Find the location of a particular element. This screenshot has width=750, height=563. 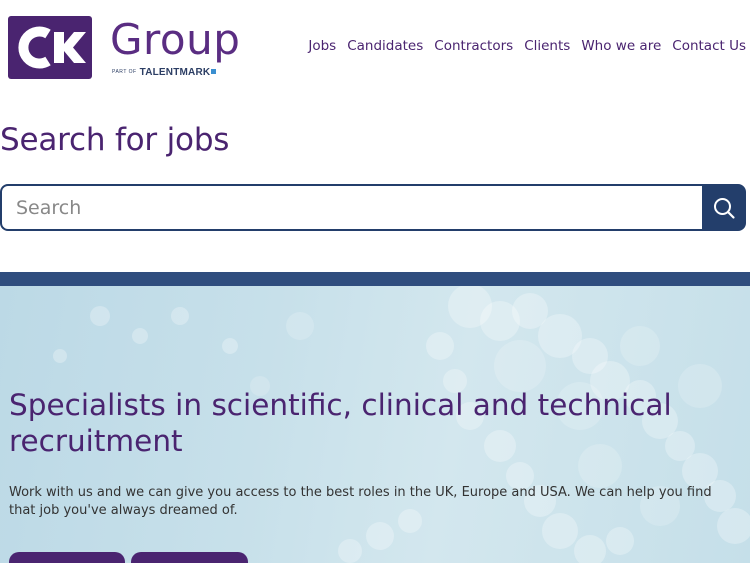

nav-contractors: Contractors is located at coordinates (473, 46).